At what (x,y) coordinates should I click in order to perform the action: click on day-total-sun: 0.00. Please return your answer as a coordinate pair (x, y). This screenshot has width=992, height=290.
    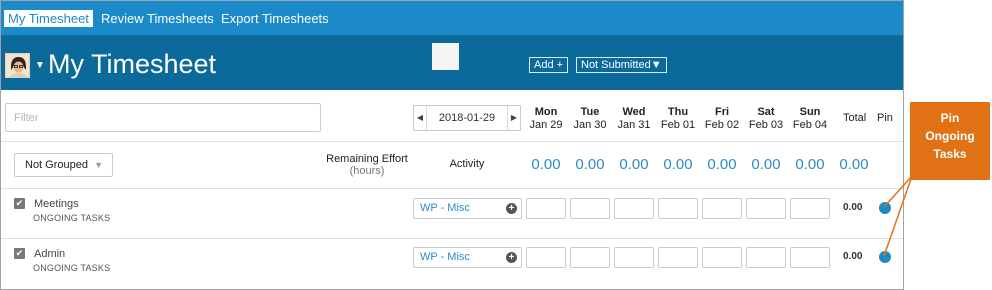
    Looking at the image, I should click on (810, 164).